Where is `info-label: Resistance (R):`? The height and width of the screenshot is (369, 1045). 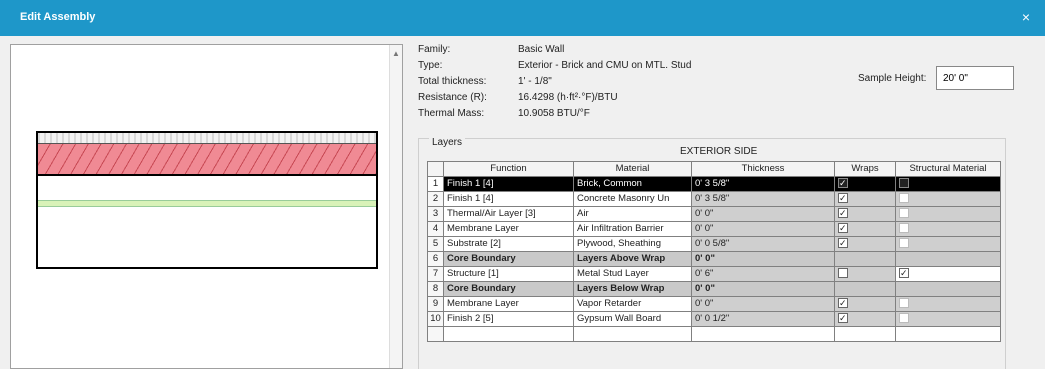
info-label: Resistance (R): is located at coordinates (452, 97).